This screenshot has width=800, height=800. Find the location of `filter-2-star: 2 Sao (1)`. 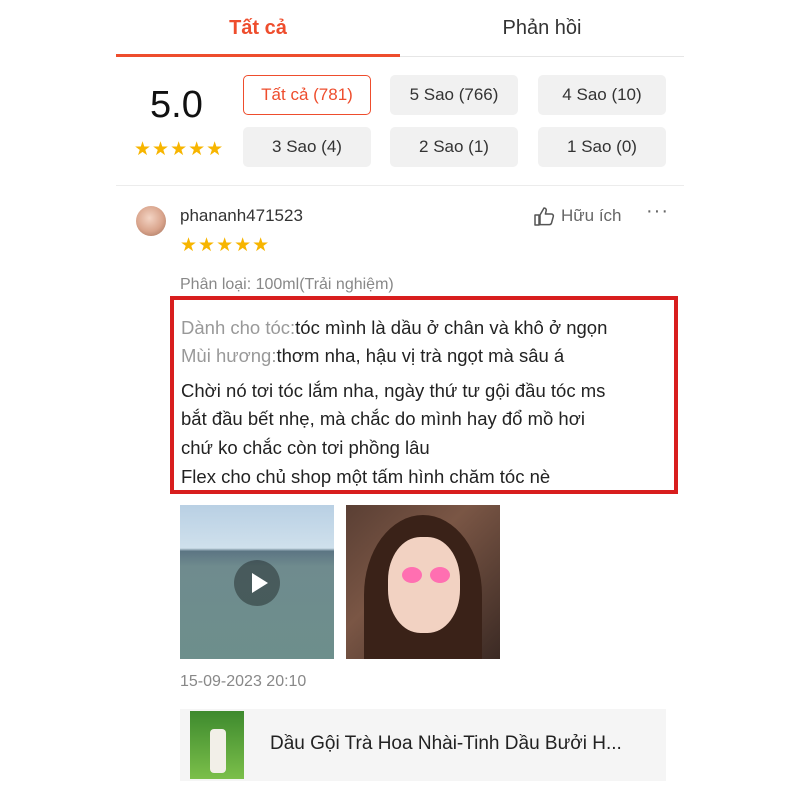

filter-2-star: 2 Sao (1) is located at coordinates (454, 147).